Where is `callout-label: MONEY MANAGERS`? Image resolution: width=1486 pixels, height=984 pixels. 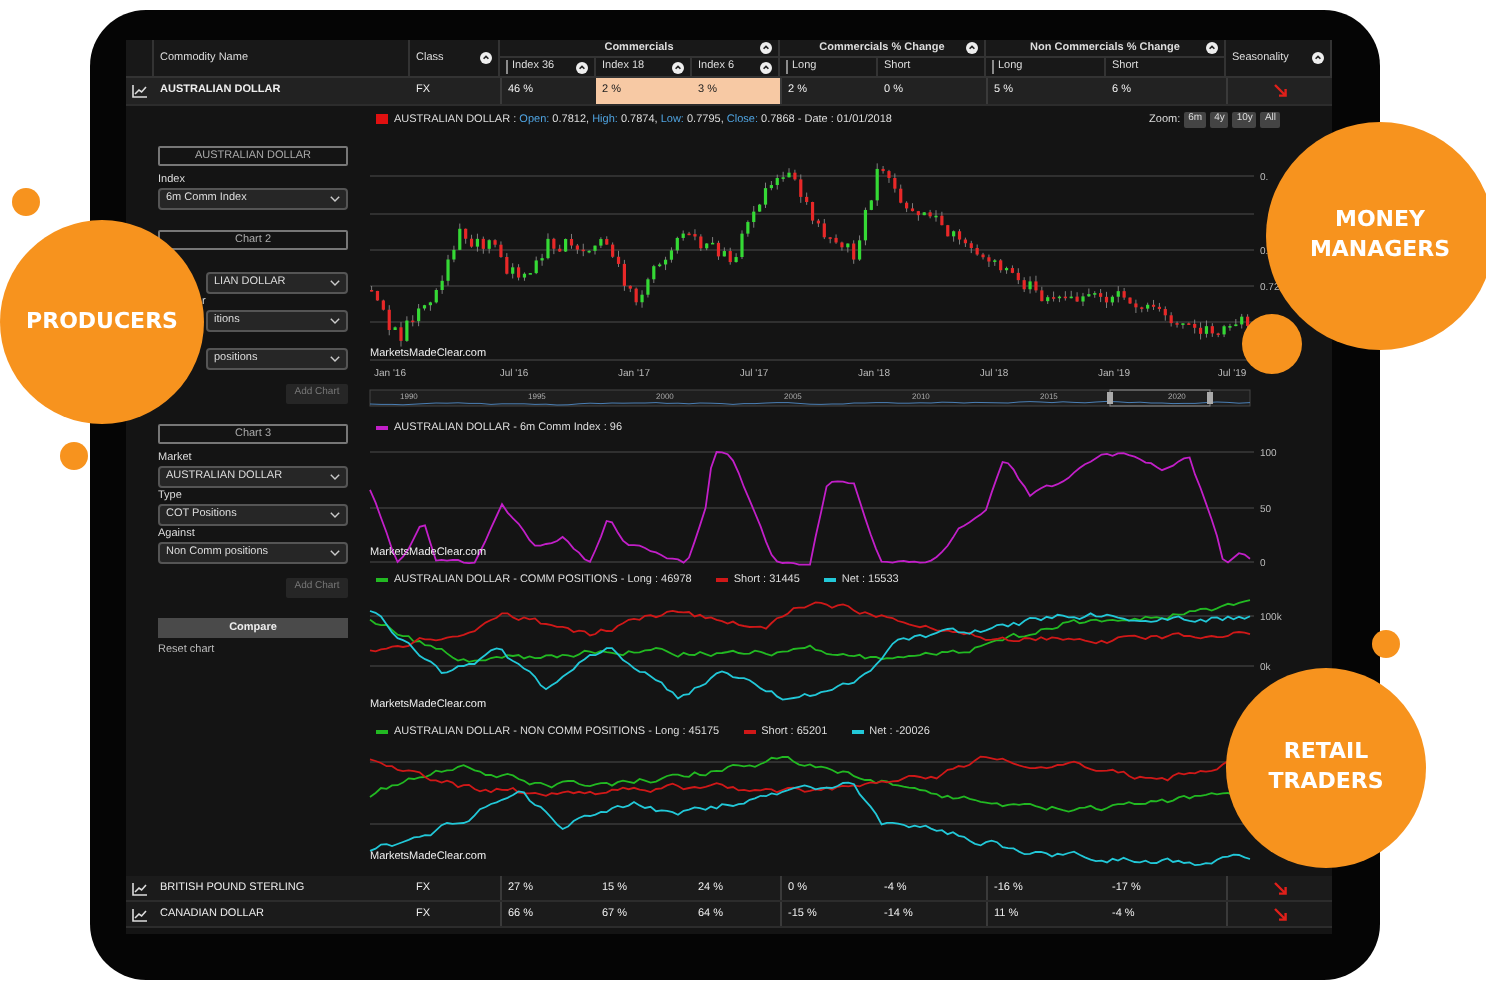 callout-label: MONEY MANAGERS is located at coordinates (1380, 236).